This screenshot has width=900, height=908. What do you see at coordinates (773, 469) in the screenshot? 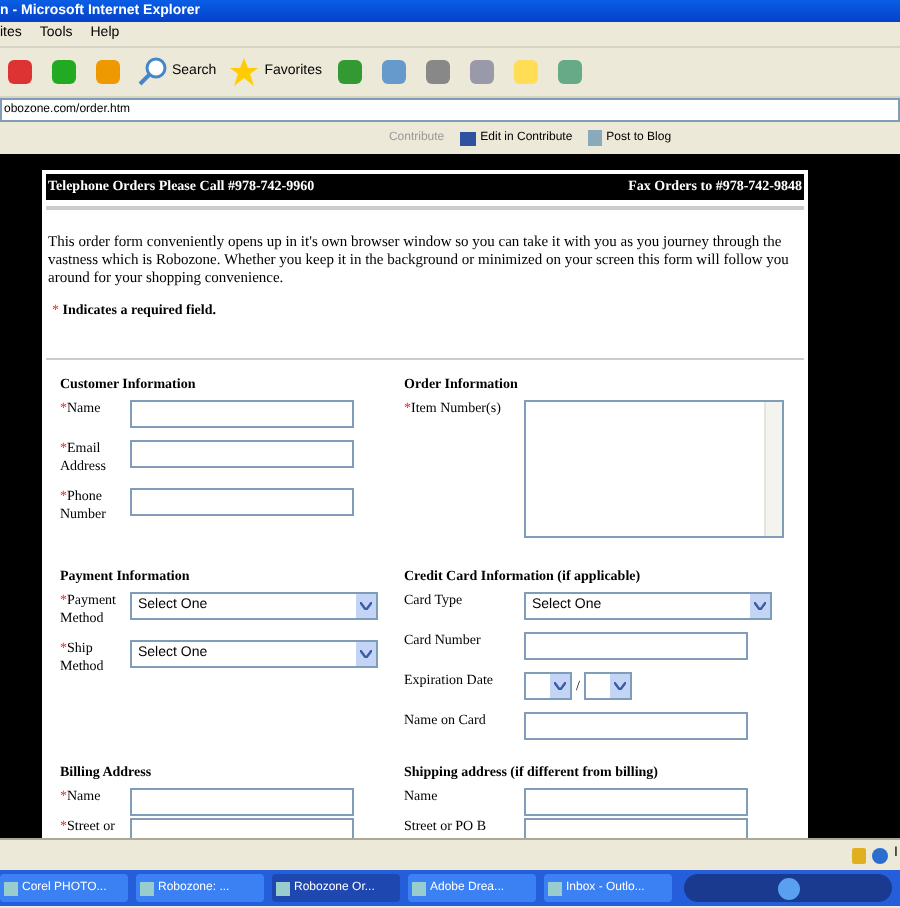
I see `scrollbar` at bounding box center [773, 469].